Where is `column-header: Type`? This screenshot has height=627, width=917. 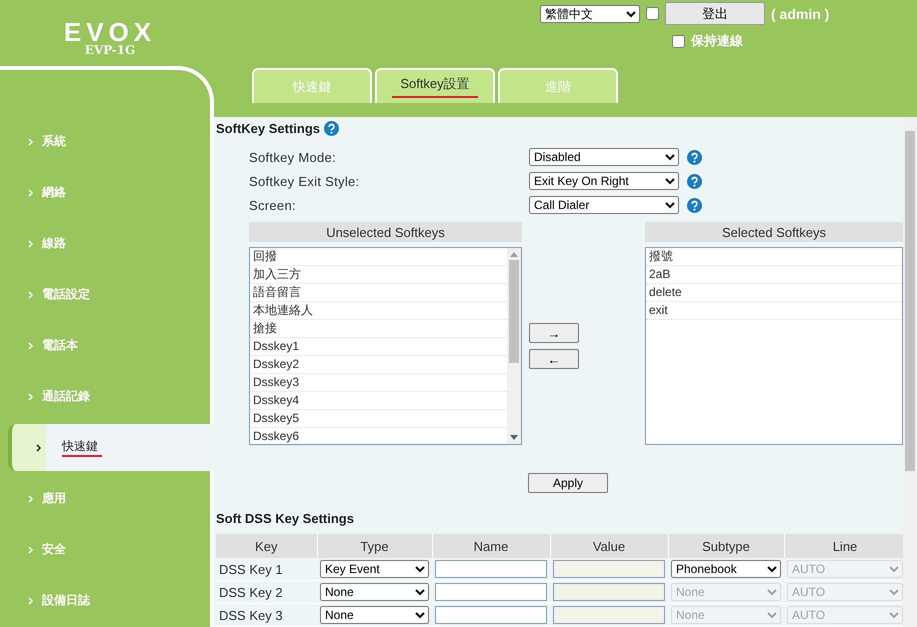
column-header: Type is located at coordinates (374, 546).